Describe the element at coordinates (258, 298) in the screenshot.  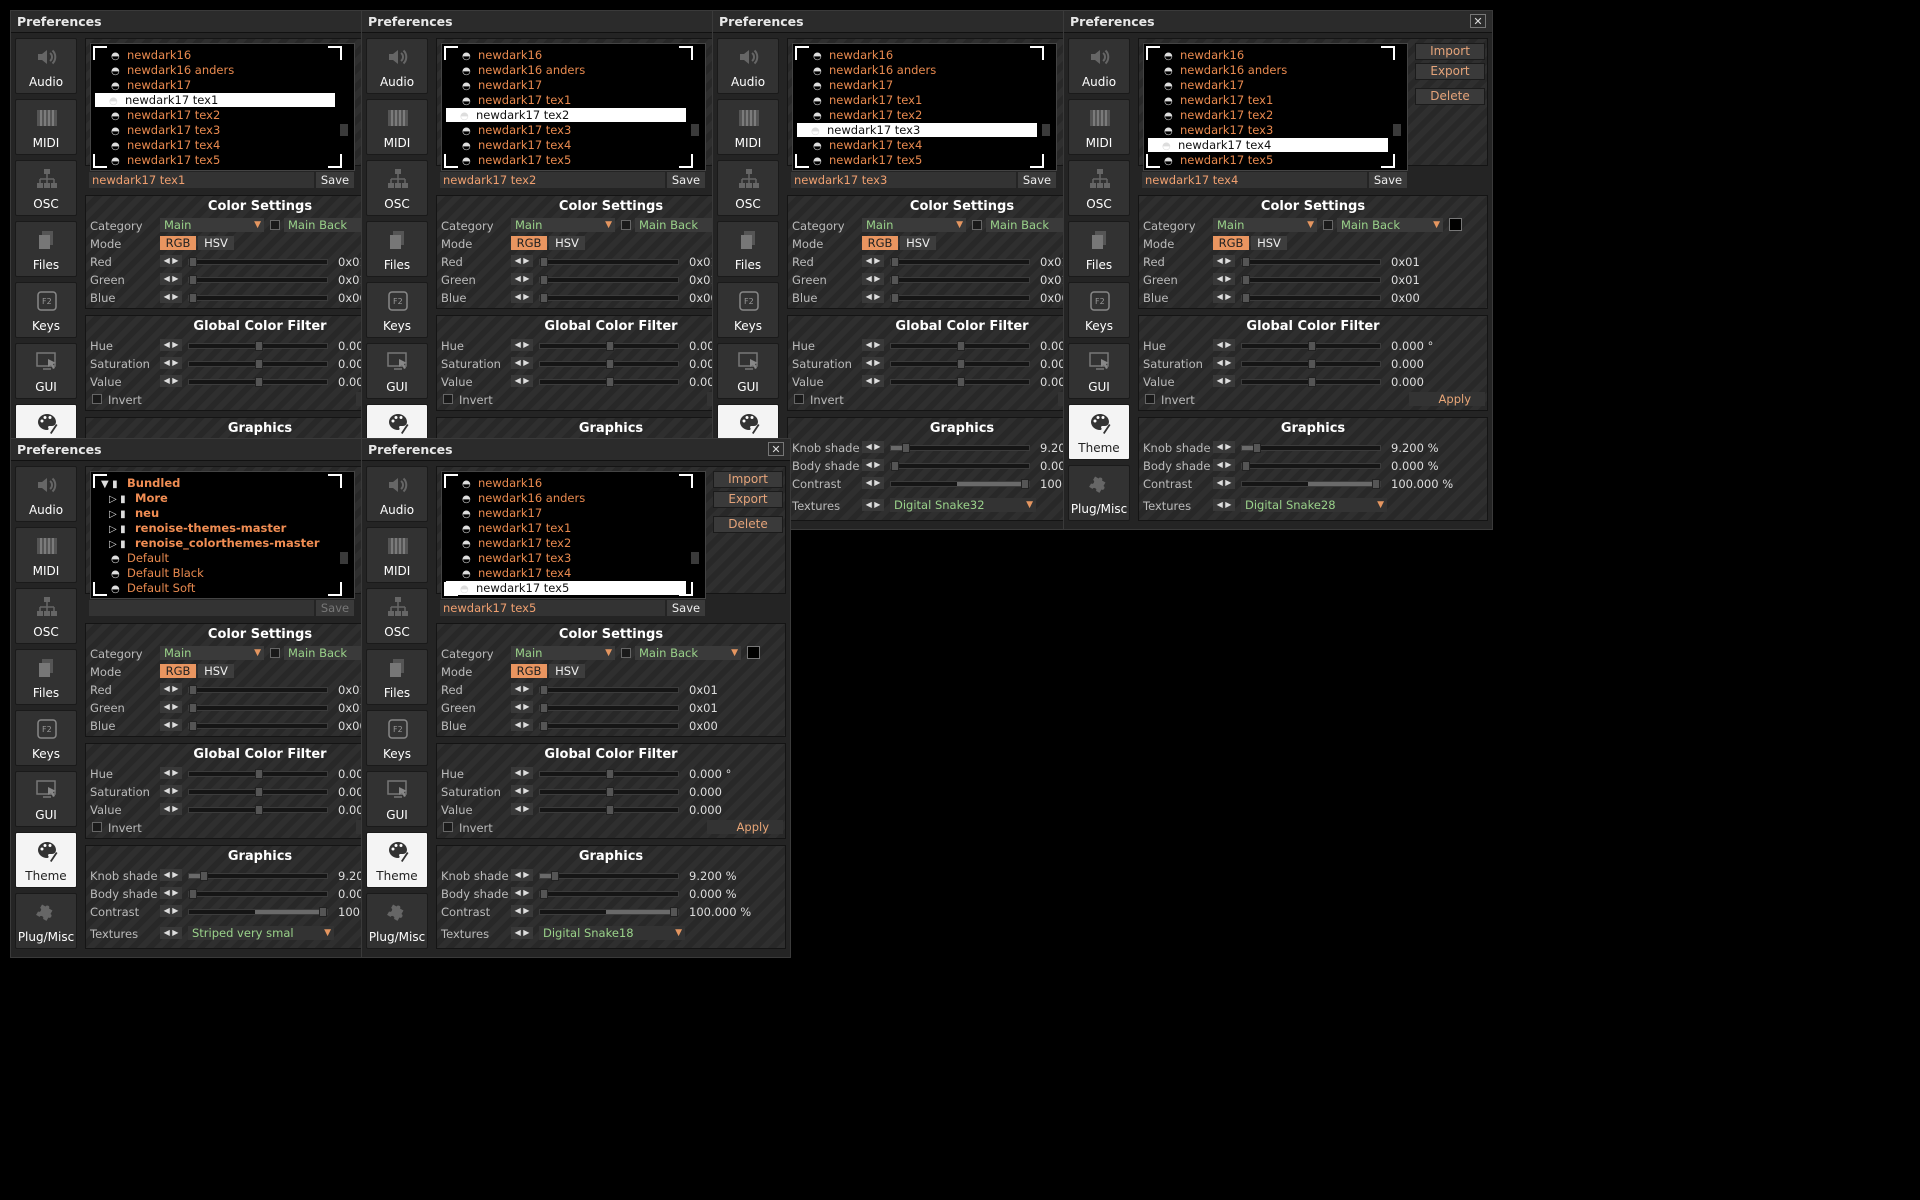
I see `blue-slider` at that location.